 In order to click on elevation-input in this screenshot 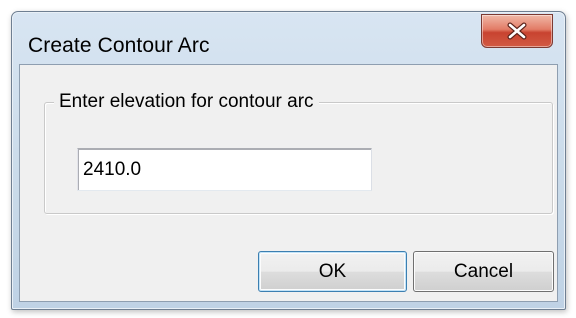, I will do `click(224, 169)`.